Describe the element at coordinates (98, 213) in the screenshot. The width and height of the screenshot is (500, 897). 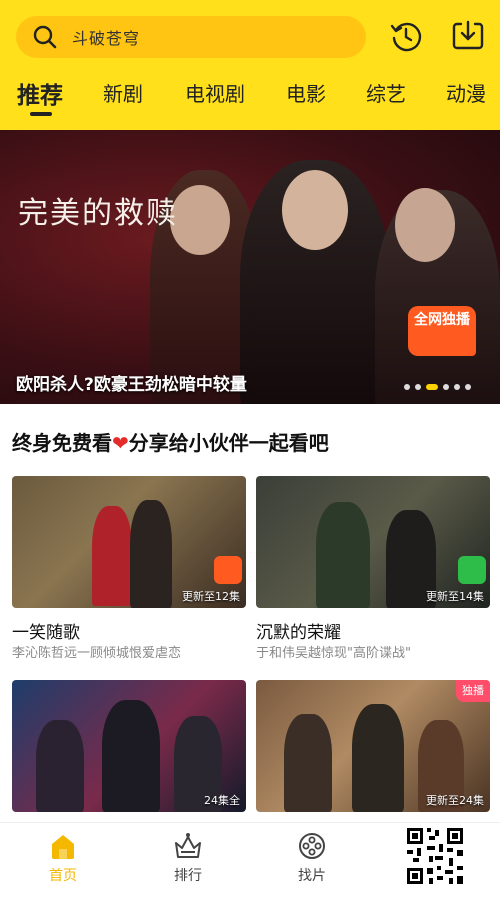
I see `banner-show-title: 完美的救赎` at that location.